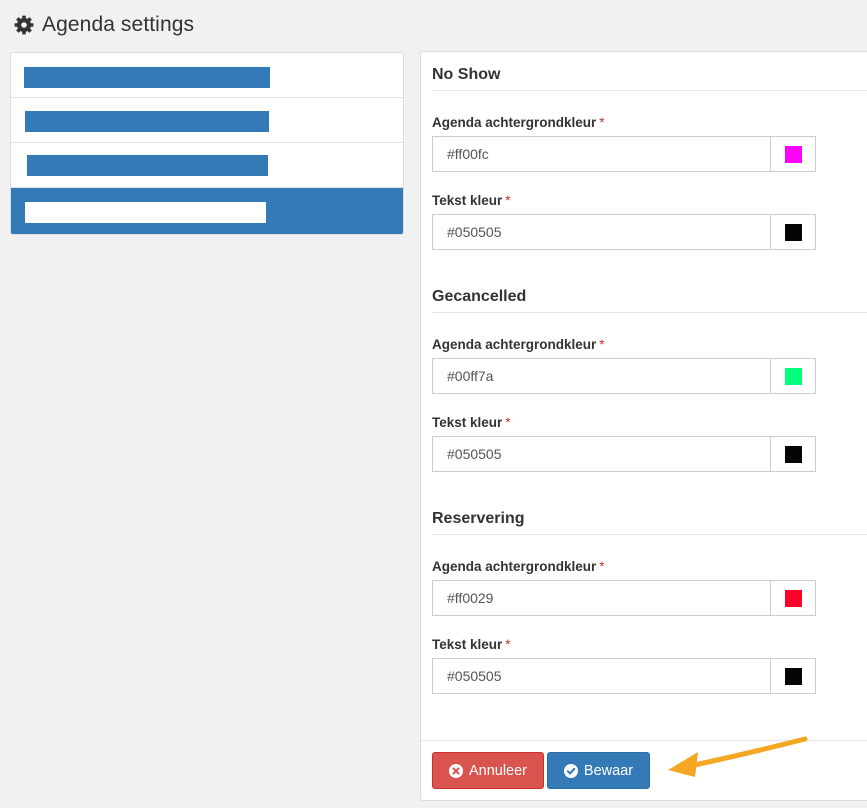 The width and height of the screenshot is (867, 808). What do you see at coordinates (455, 770) in the screenshot?
I see `times-circle-icon` at bounding box center [455, 770].